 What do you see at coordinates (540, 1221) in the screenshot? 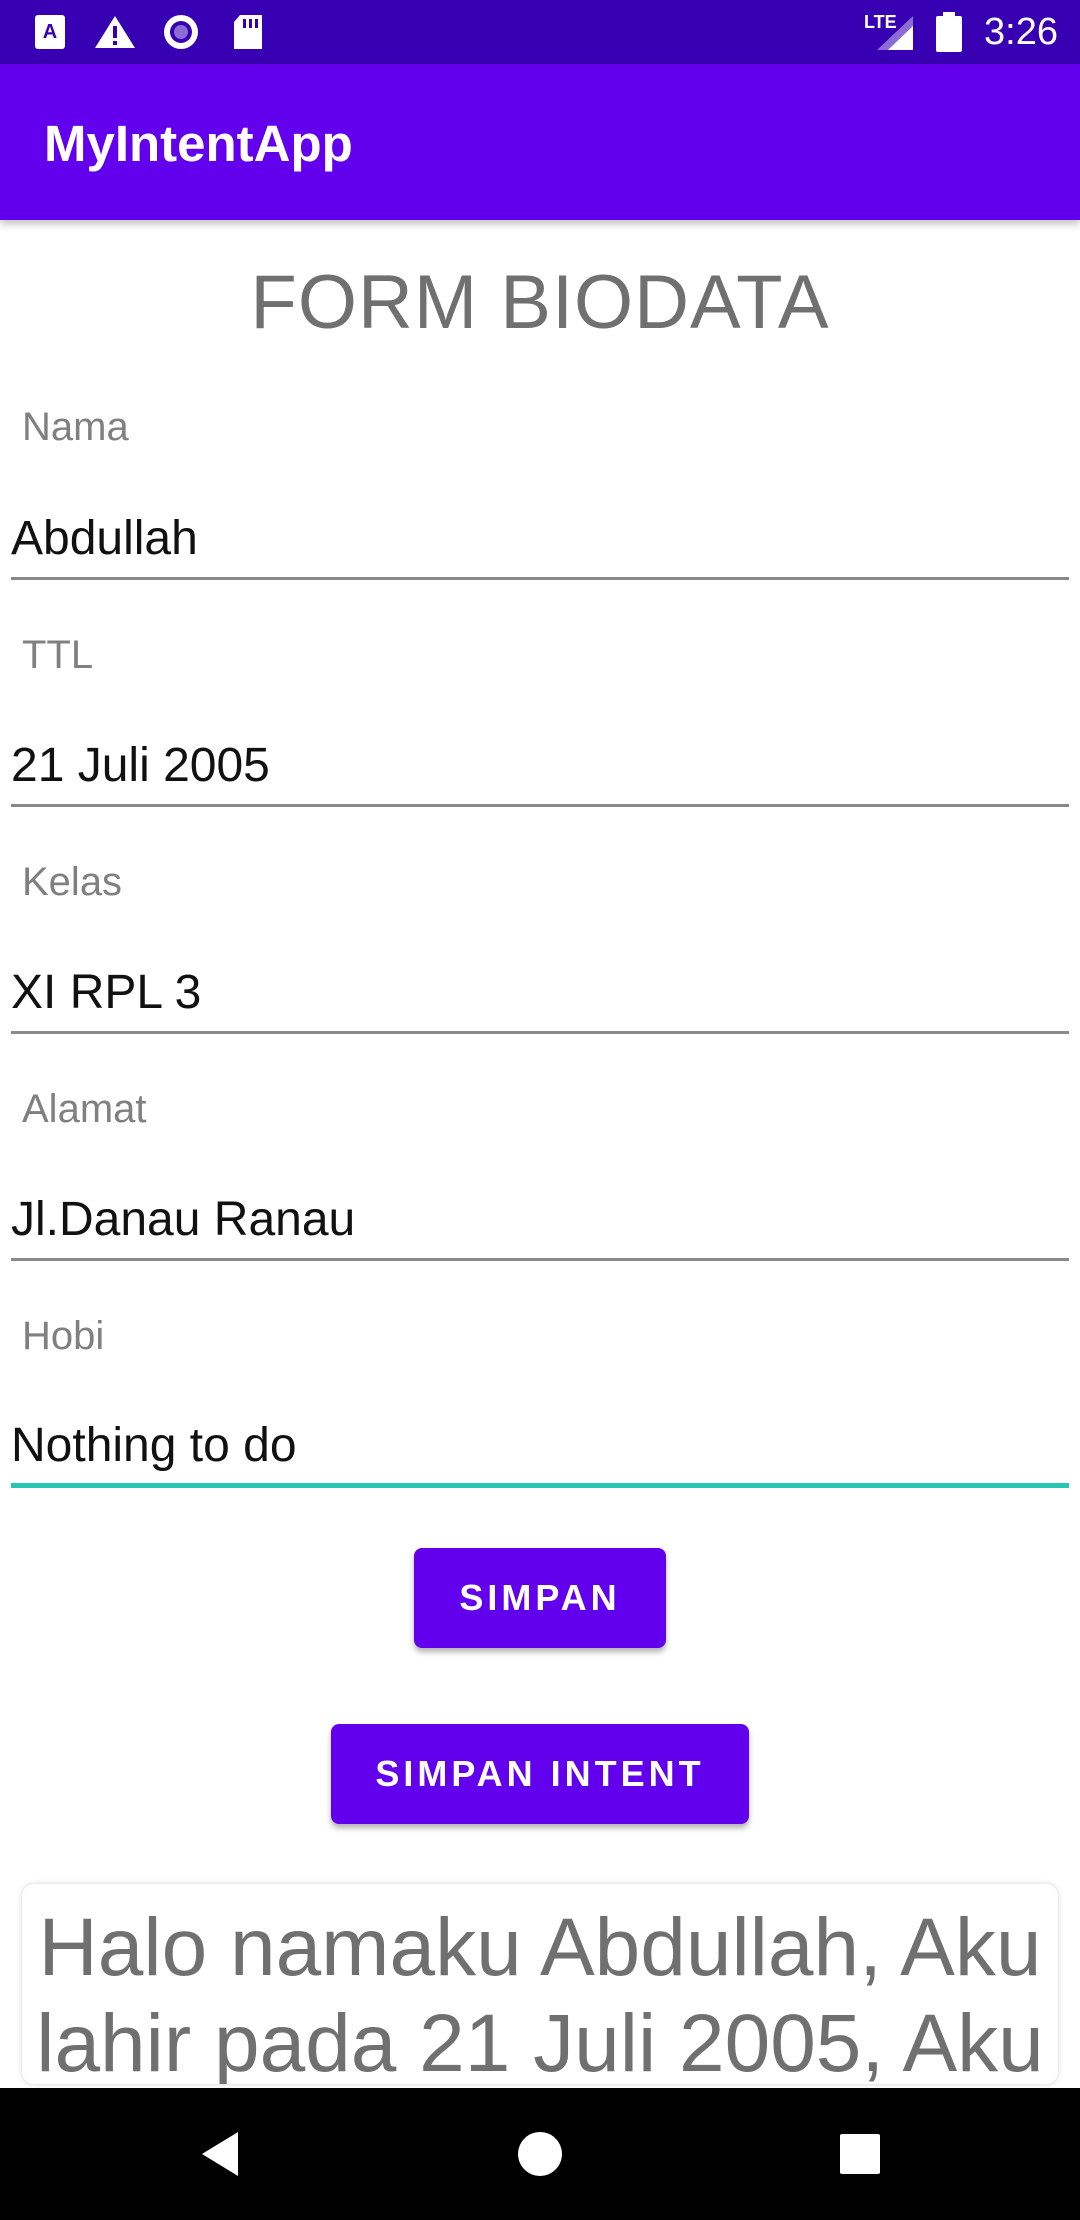
I see `address-field` at bounding box center [540, 1221].